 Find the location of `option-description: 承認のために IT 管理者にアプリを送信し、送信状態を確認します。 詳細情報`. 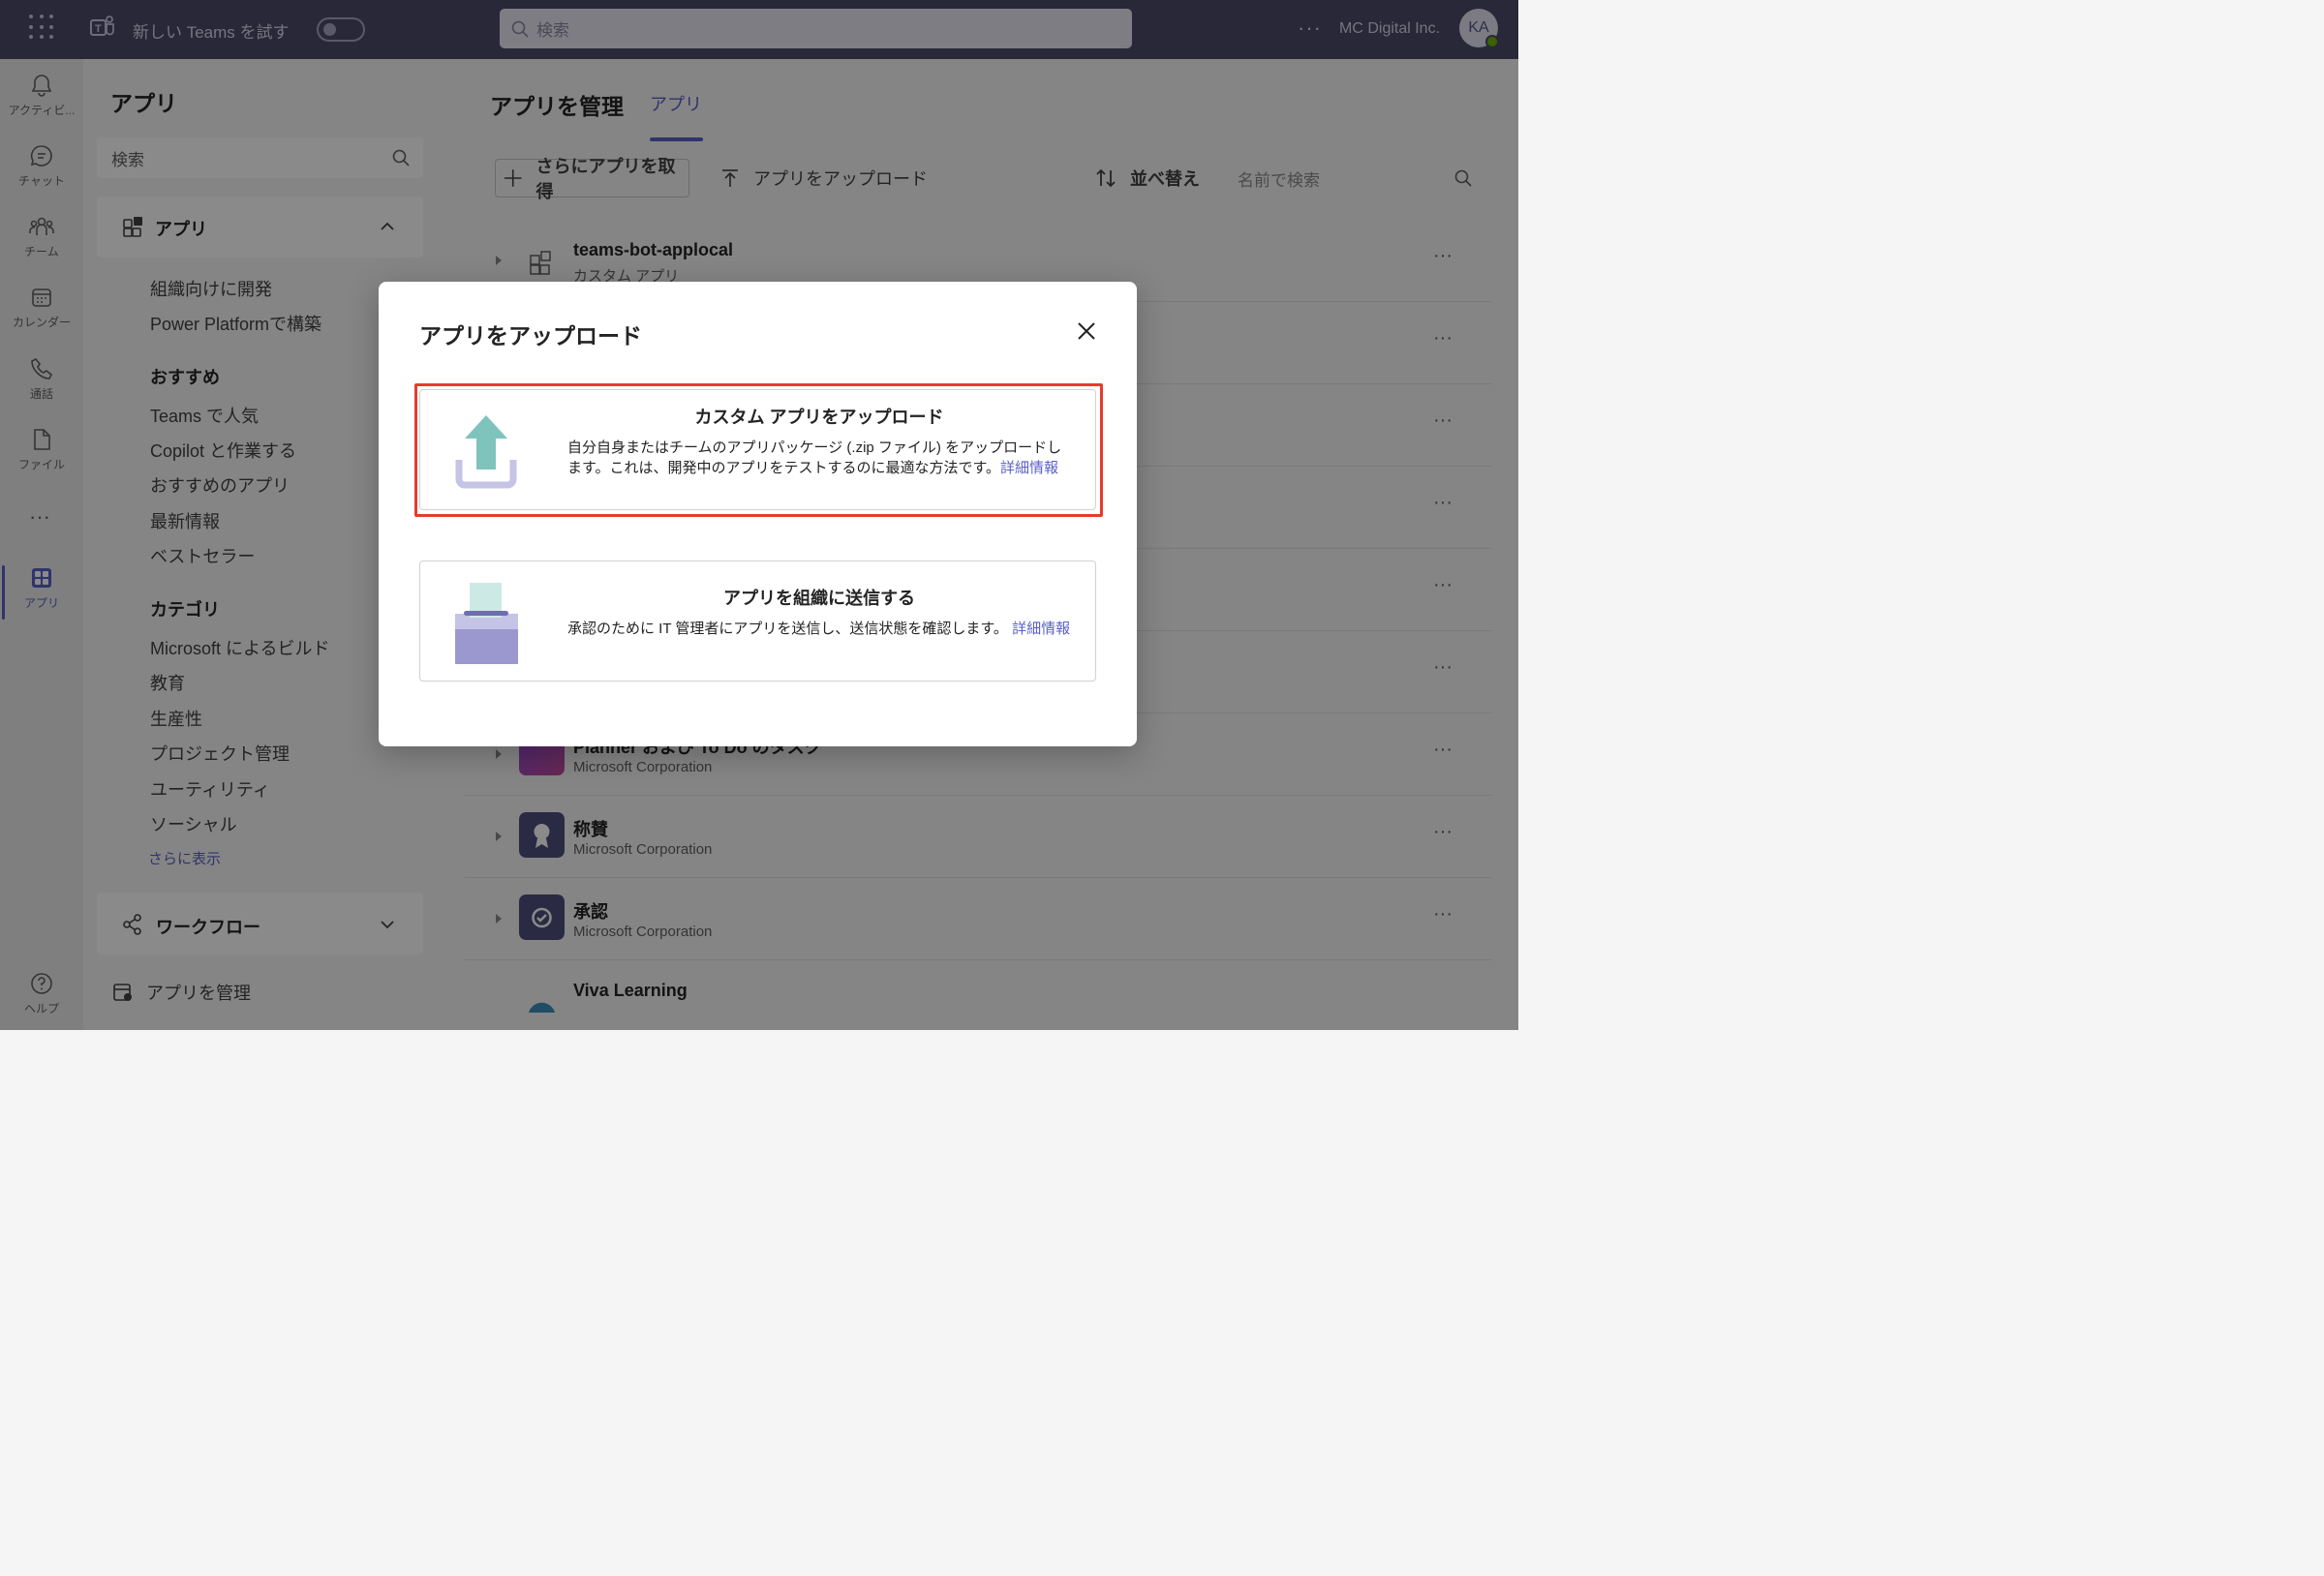

option-description: 承認のために IT 管理者にアプリを送信し、送信状態を確認します。 詳細情報 is located at coordinates (819, 629).